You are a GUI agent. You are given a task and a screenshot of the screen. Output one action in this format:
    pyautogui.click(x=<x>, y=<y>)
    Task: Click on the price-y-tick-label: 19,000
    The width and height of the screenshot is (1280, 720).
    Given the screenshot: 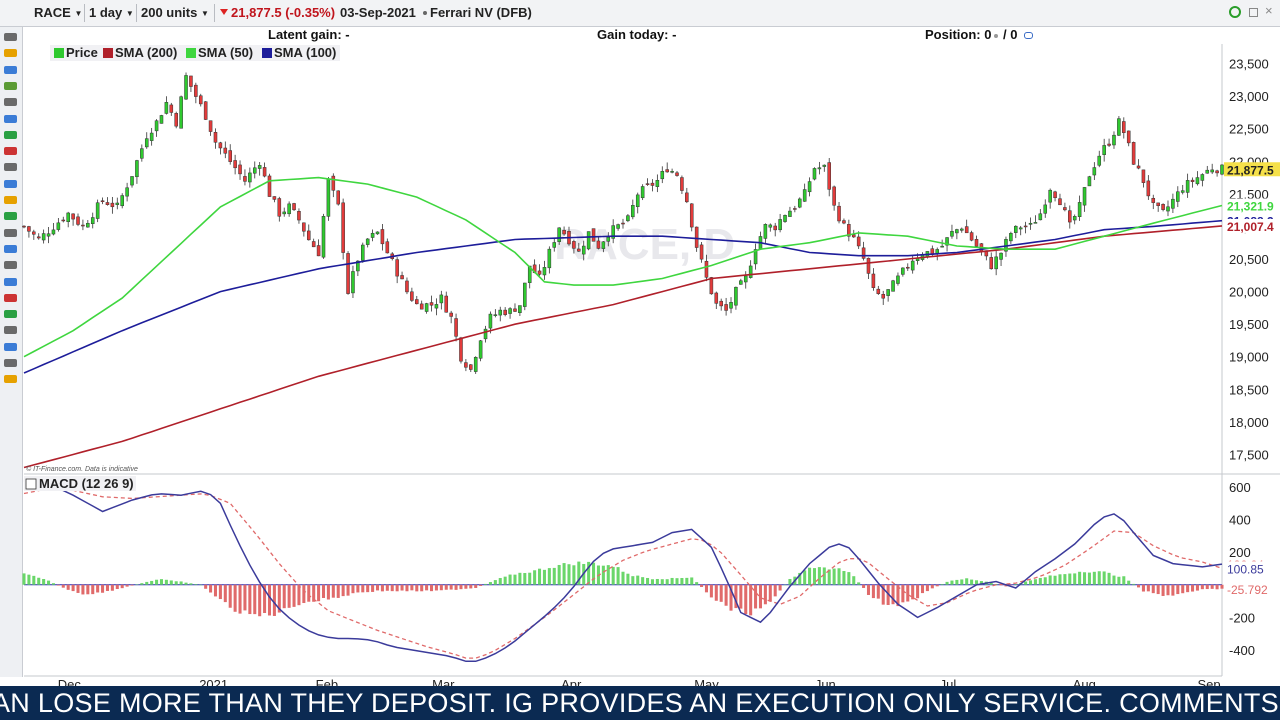 What is the action you would take?
    pyautogui.click(x=1249, y=357)
    